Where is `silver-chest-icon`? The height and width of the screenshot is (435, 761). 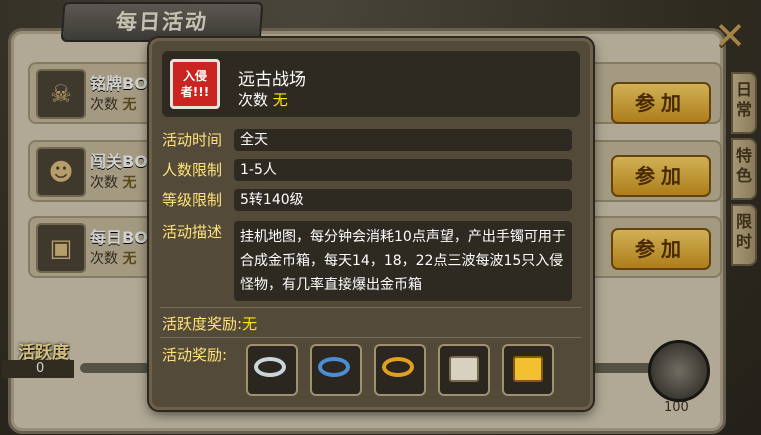
silver-chest-icon is located at coordinates (464, 370).